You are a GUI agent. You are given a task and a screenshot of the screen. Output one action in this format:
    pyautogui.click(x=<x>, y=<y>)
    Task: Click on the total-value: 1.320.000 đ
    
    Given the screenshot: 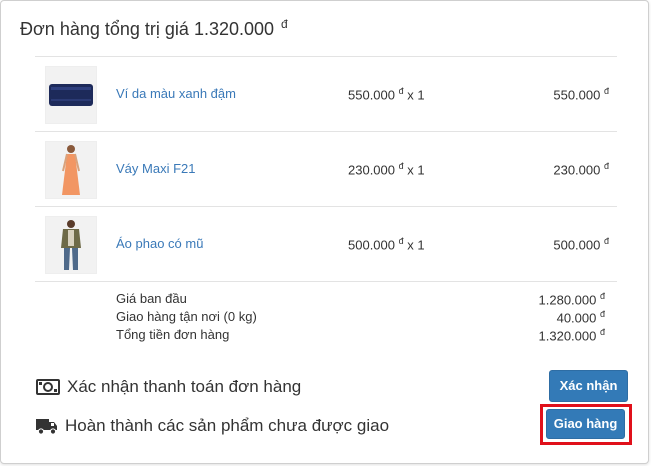 What is the action you would take?
    pyautogui.click(x=571, y=335)
    